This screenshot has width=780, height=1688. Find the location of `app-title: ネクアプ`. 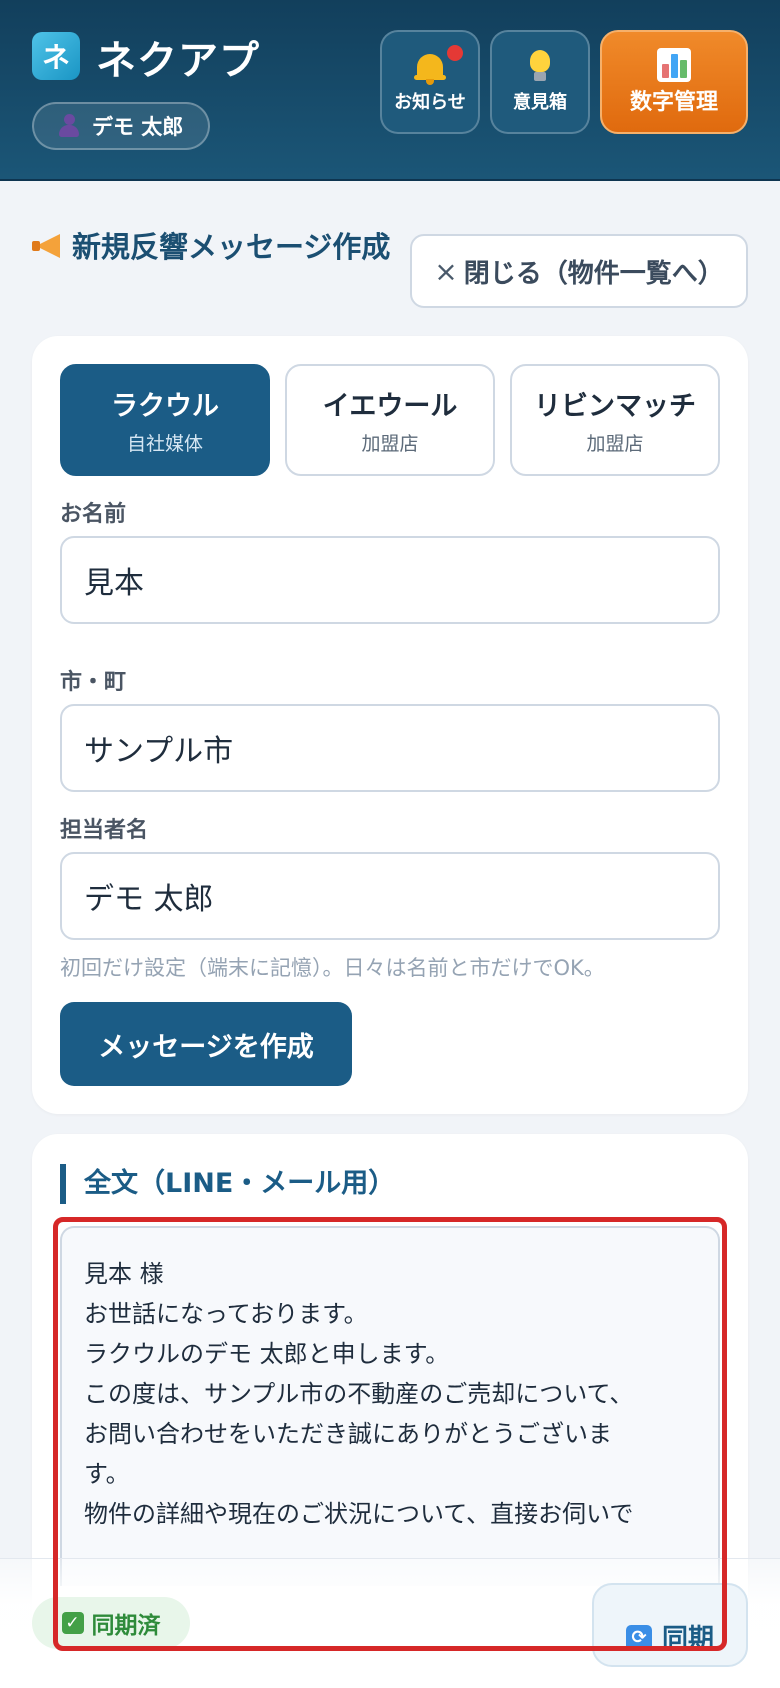

app-title: ネクアプ is located at coordinates (178, 61).